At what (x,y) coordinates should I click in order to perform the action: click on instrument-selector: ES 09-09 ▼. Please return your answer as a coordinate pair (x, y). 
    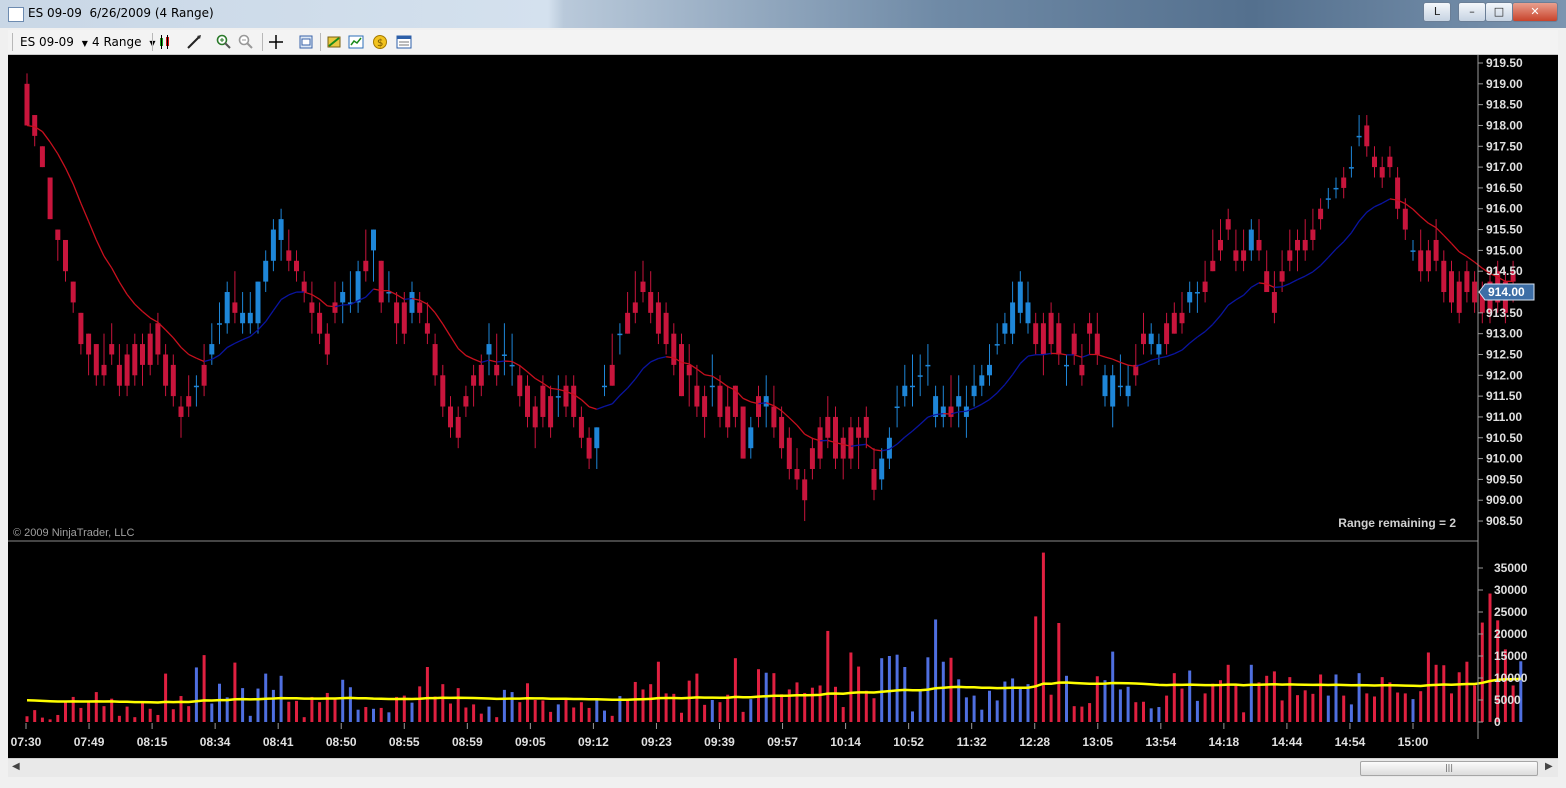
    Looking at the image, I should click on (54, 42).